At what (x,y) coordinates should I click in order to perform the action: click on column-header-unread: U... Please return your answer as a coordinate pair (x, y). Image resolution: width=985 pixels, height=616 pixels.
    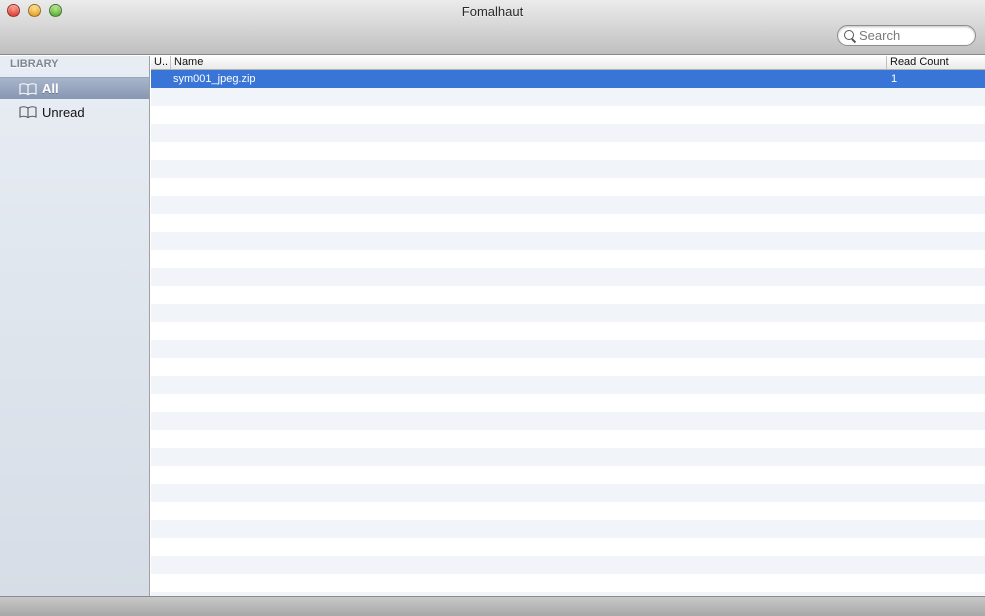
    Looking at the image, I should click on (161, 62).